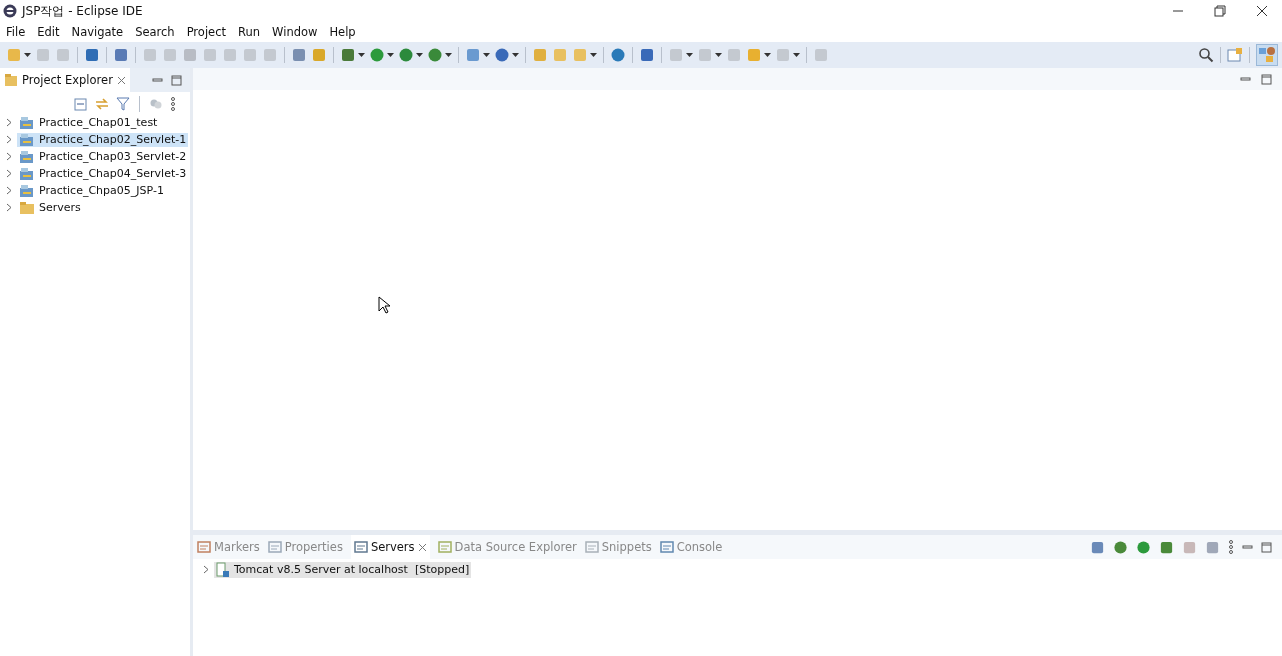  I want to click on window-title: JSP작업 - Eclipse IDE, so click(82, 11).